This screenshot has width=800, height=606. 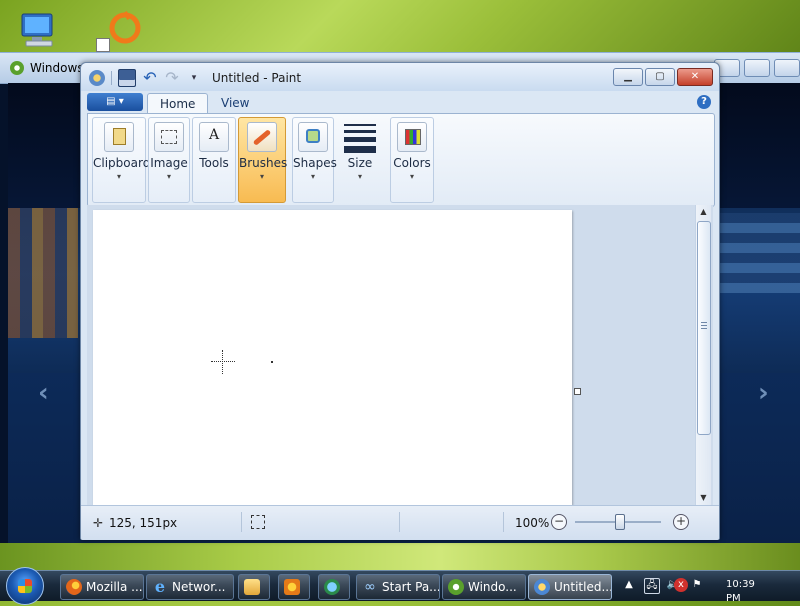 What do you see at coordinates (43, 393) in the screenshot?
I see `scroll-left-icon: ‹` at bounding box center [43, 393].